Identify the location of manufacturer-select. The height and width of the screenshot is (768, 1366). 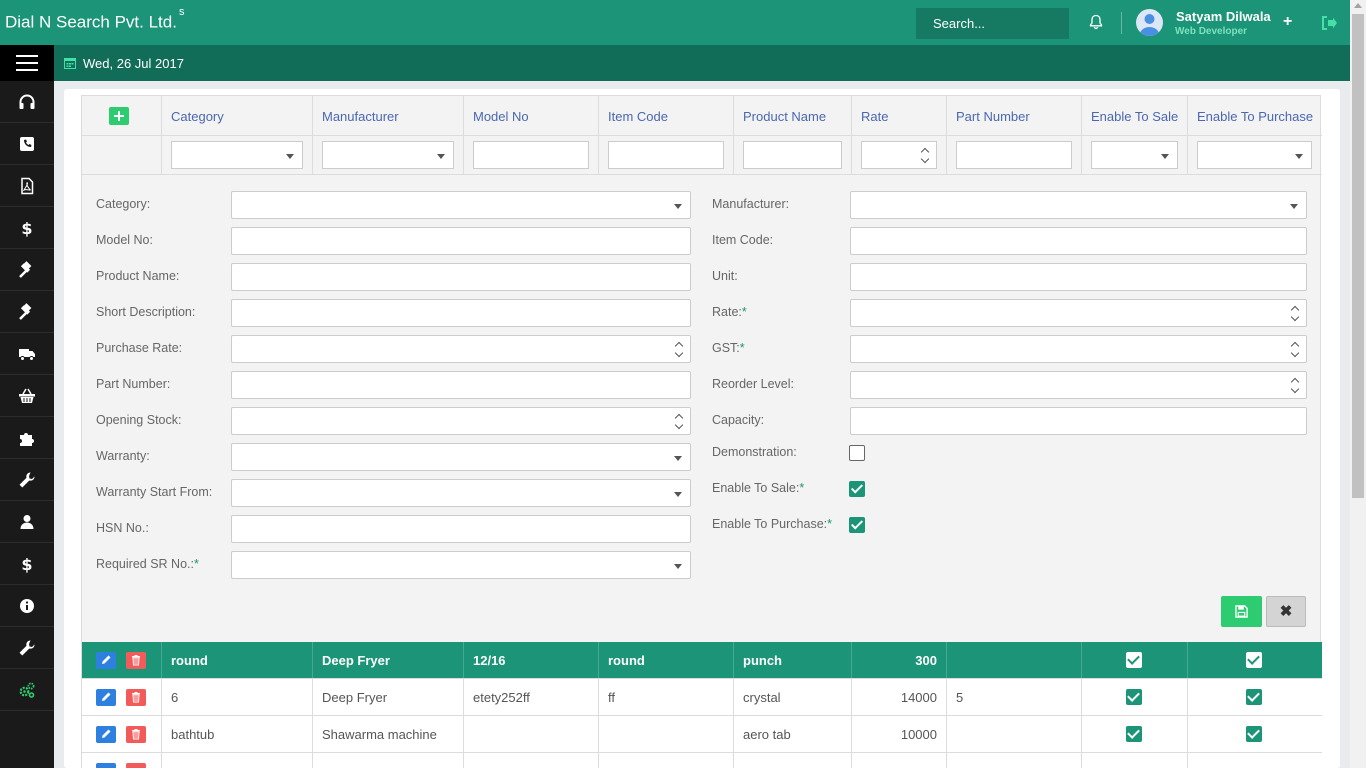
(1078, 205).